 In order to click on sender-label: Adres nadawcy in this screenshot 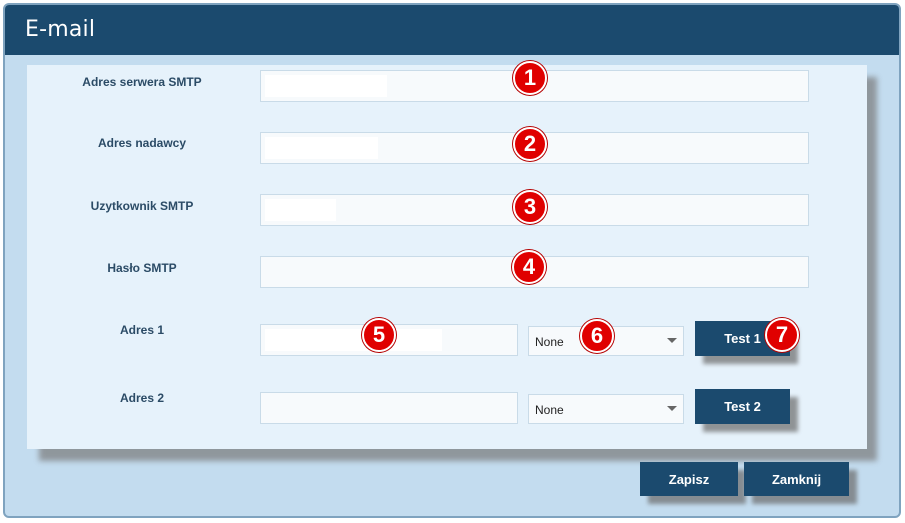, I will do `click(142, 143)`.